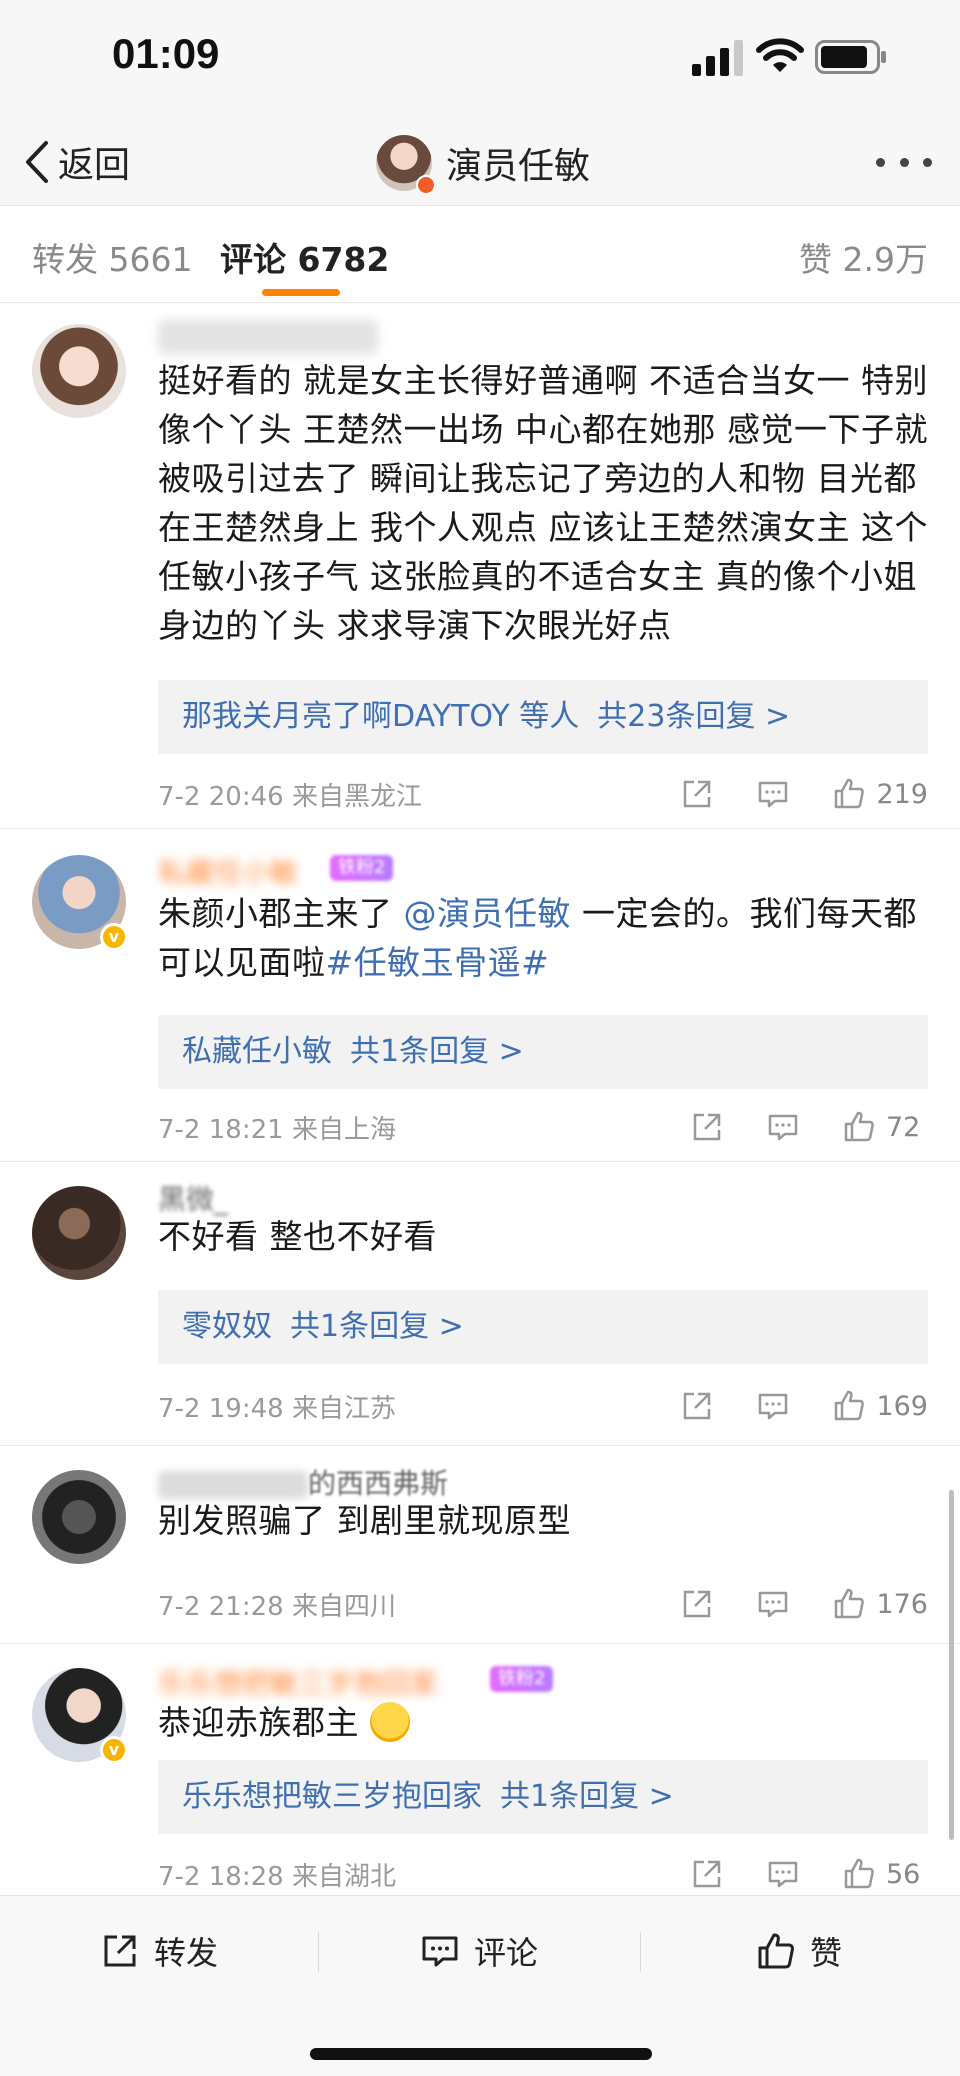 The image size is (960, 2076). Describe the element at coordinates (480, 1545) in the screenshot. I see `comment-item: 的西西弗斯 别发照骗了 到剧里就现原型 7-2 21:28 来自四川 176` at that location.